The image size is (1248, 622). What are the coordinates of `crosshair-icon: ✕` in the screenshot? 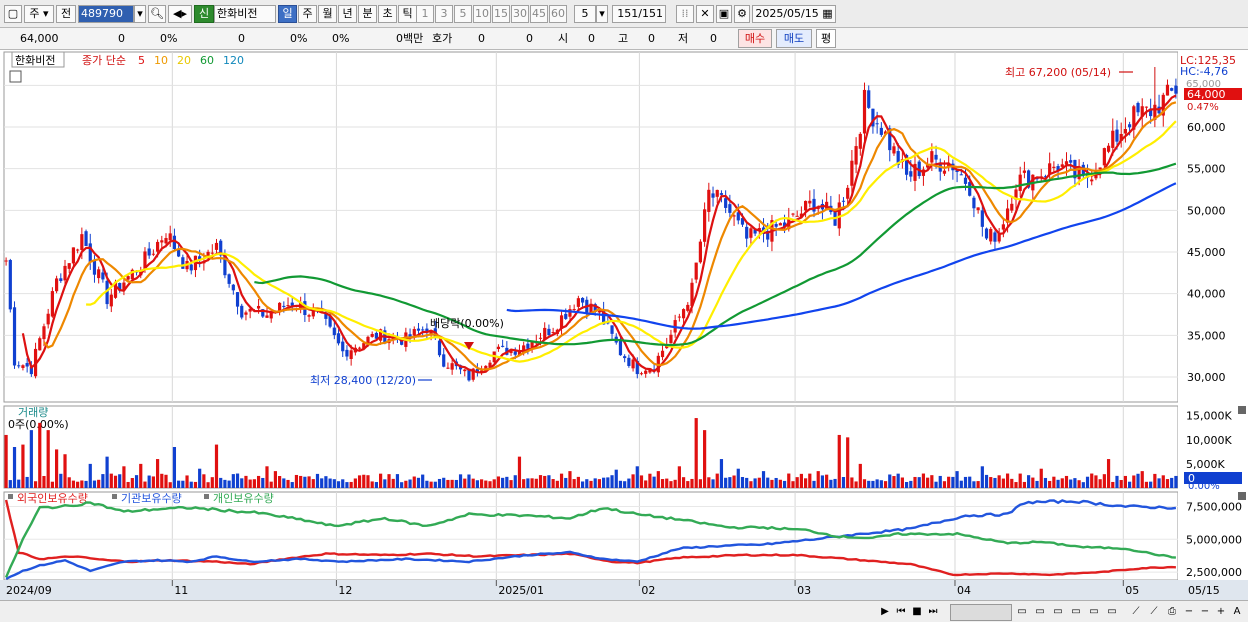 It's located at (705, 14).